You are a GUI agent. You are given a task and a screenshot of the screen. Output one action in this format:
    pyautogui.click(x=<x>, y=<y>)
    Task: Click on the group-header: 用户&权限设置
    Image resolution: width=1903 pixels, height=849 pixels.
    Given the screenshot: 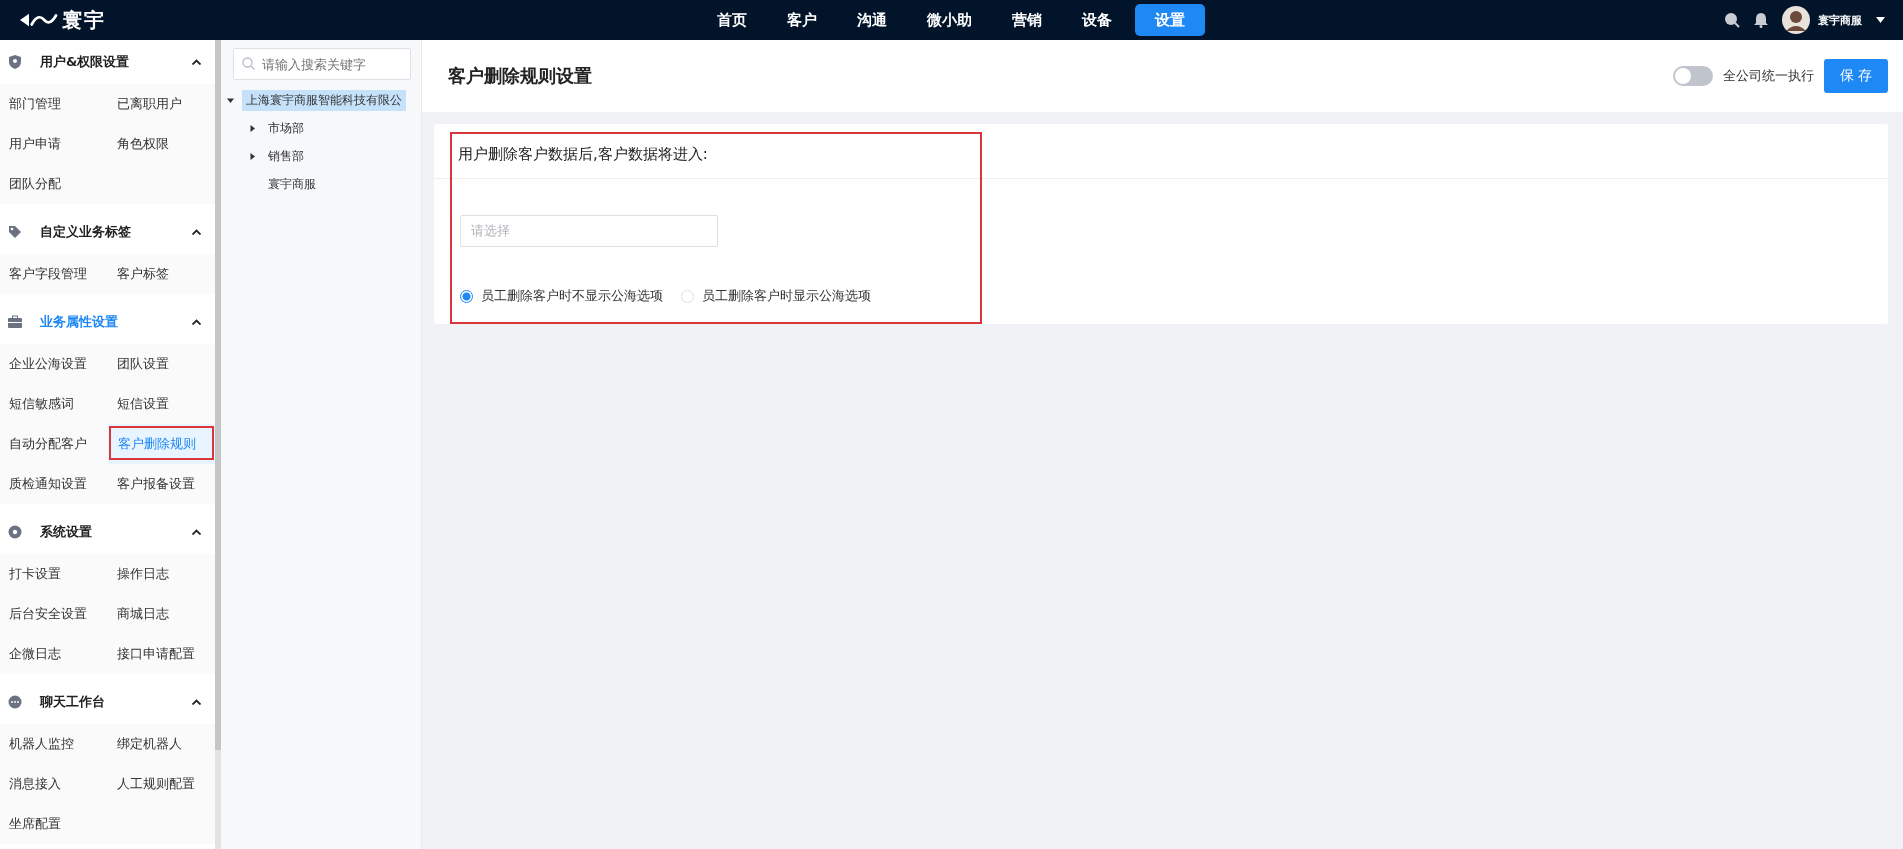 What is the action you would take?
    pyautogui.click(x=107, y=62)
    